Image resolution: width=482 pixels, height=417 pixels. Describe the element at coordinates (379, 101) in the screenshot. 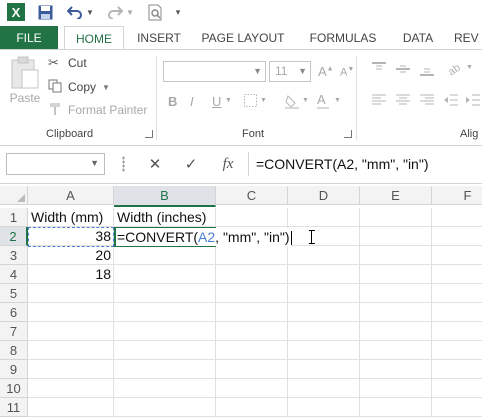

I see `align-left-icon` at that location.